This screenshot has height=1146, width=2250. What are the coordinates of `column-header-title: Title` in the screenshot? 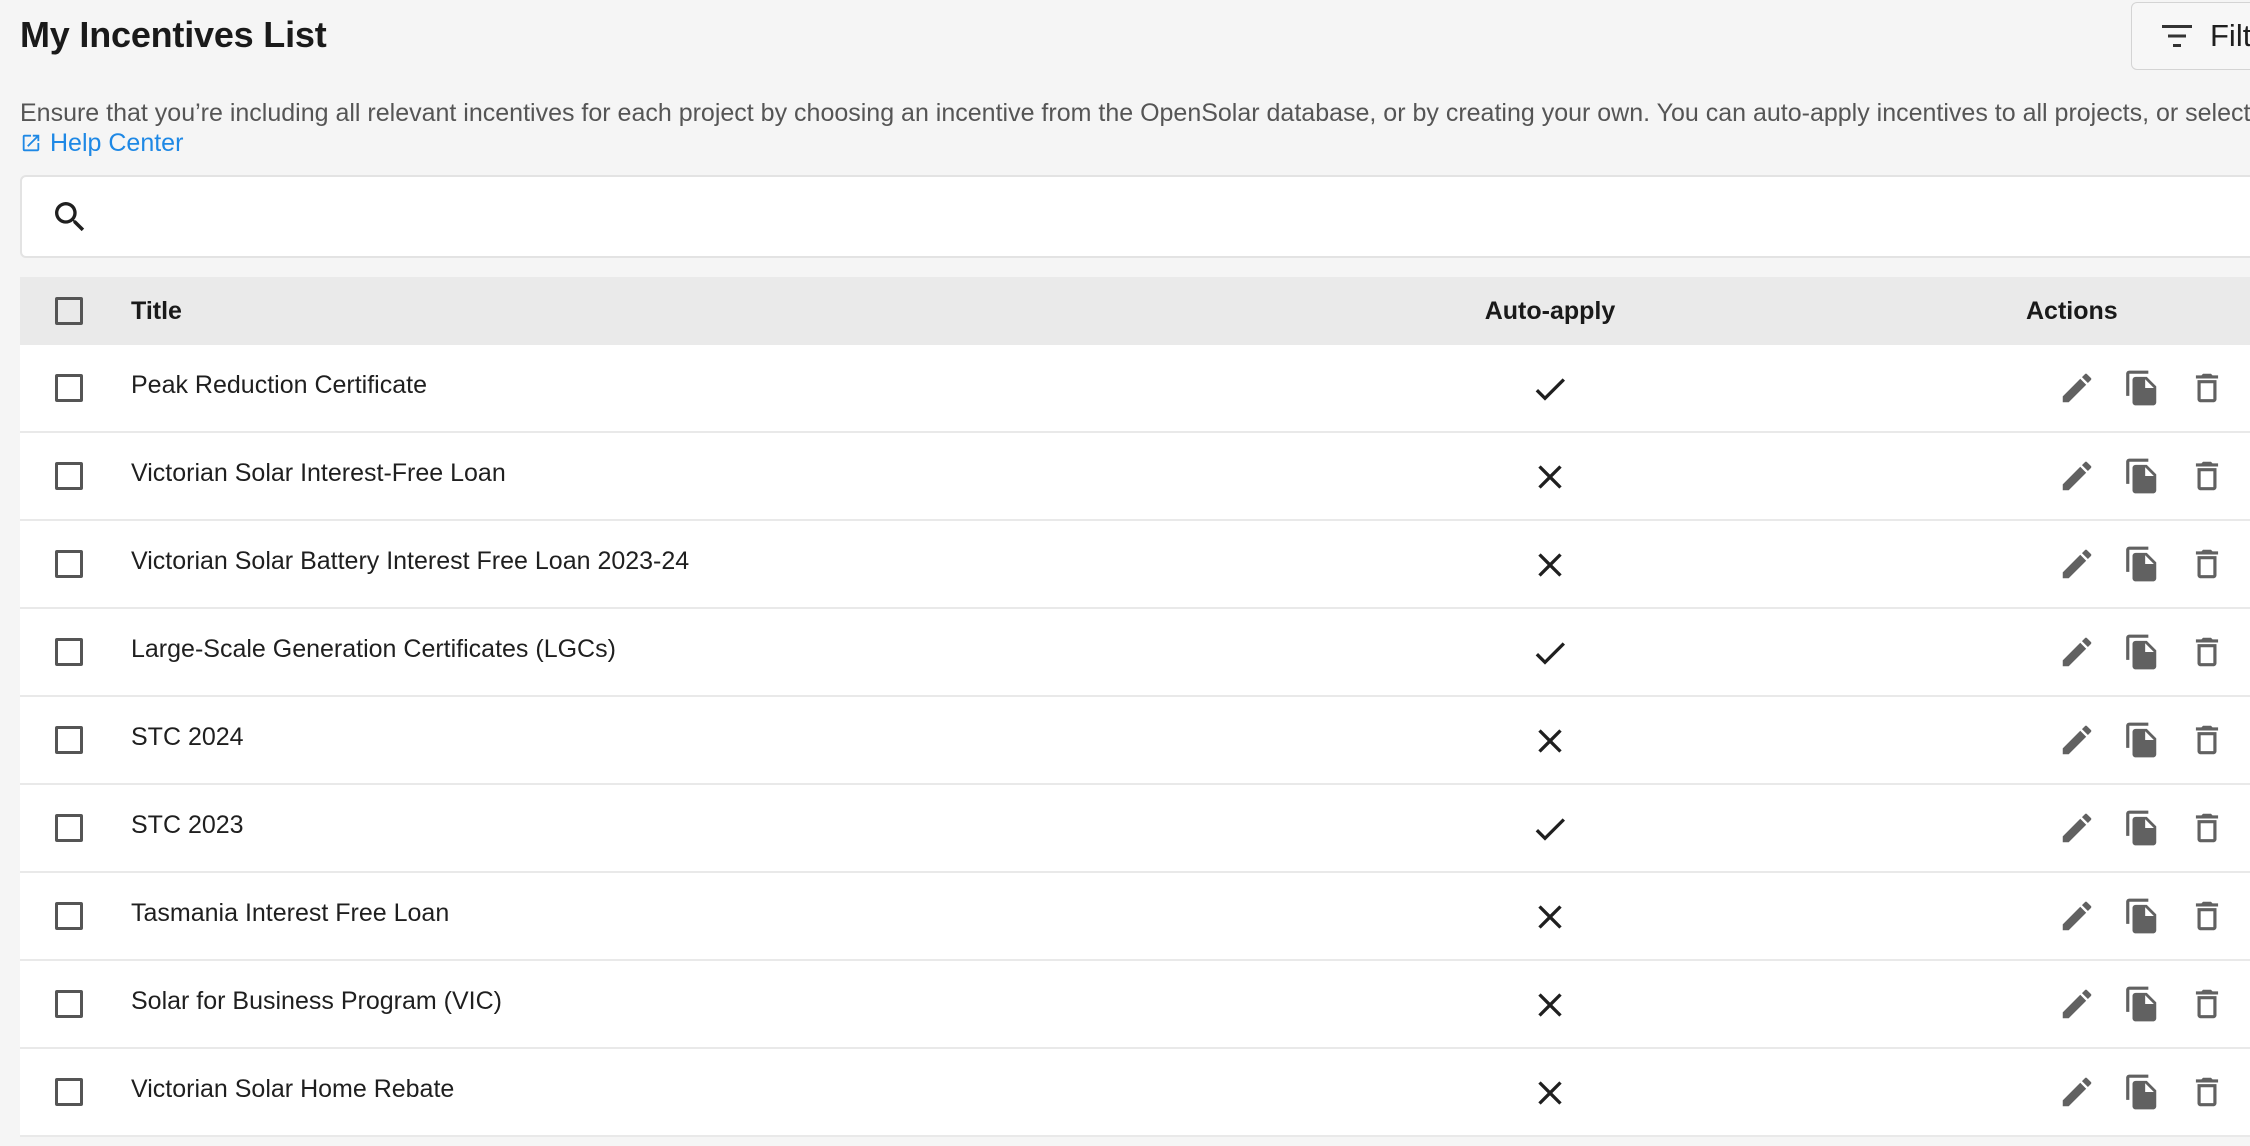 It's located at (156, 311).